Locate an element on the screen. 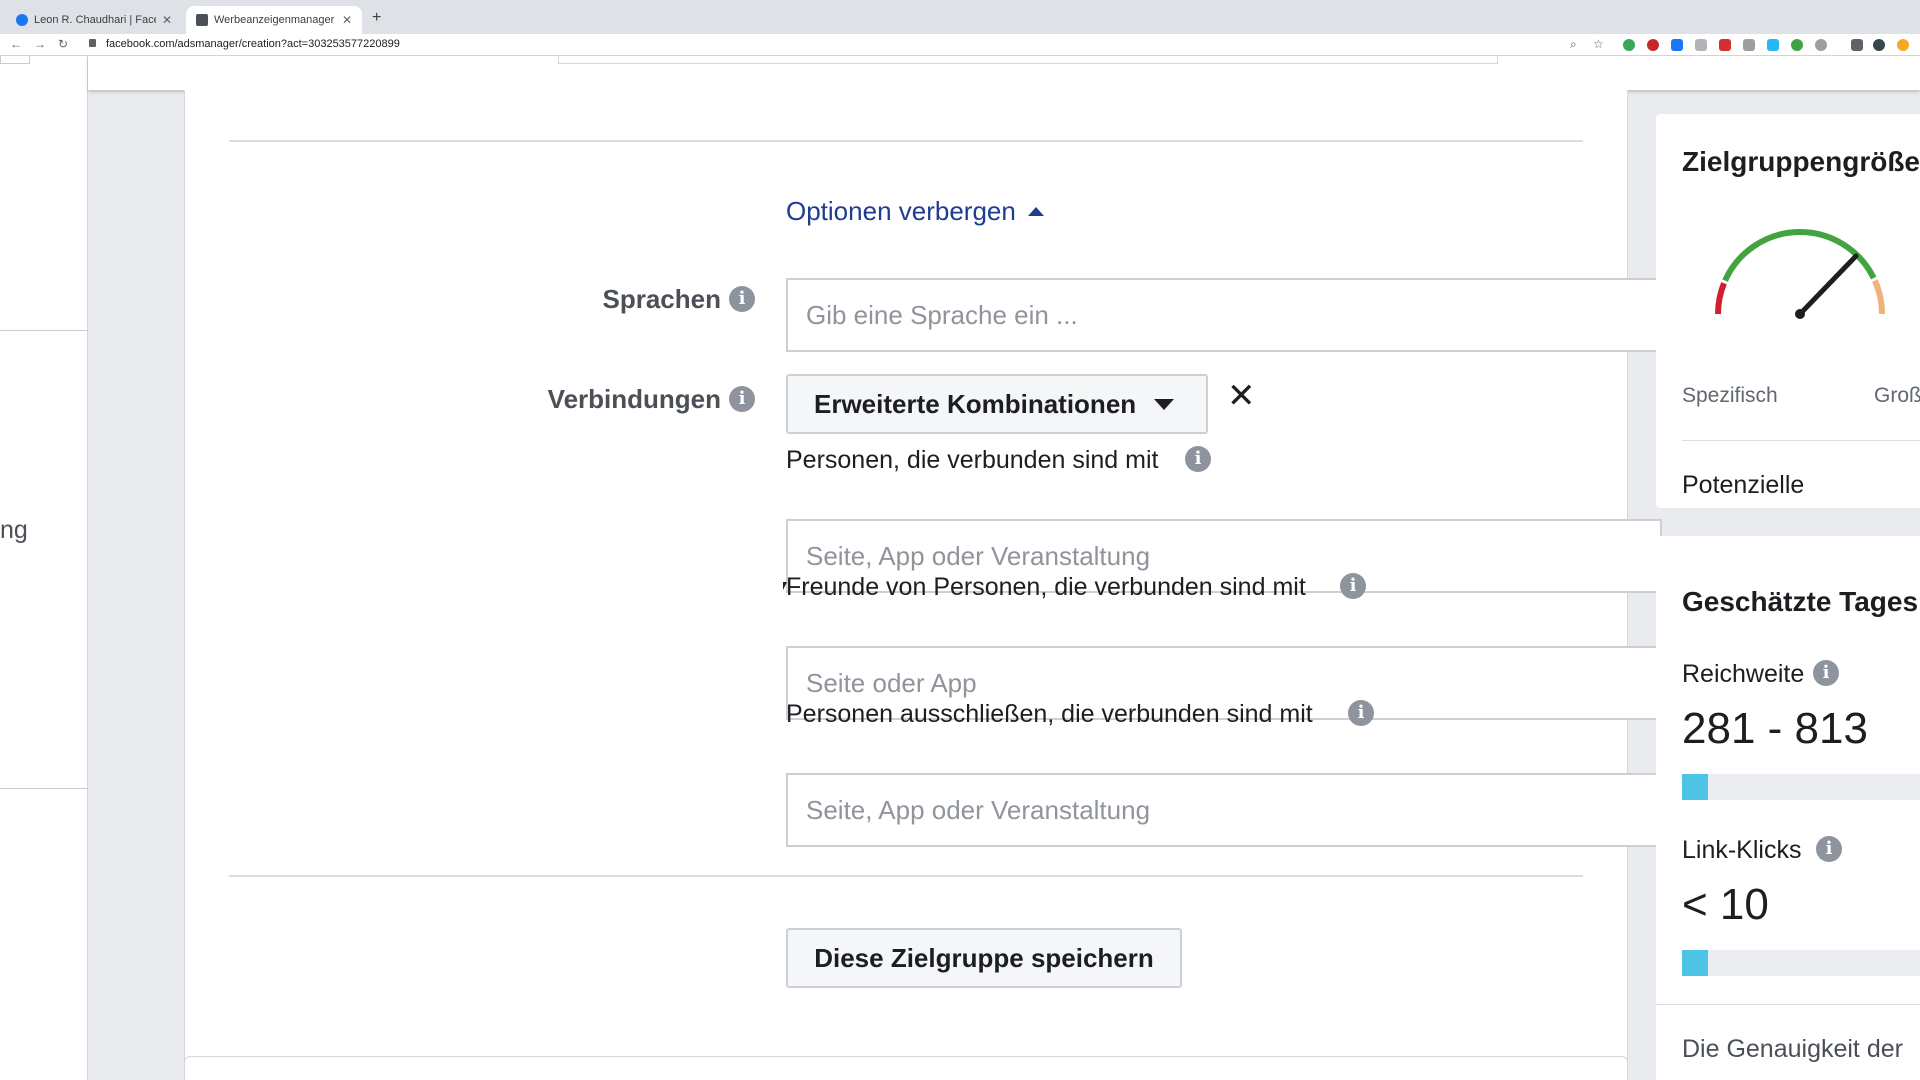 The width and height of the screenshot is (1920, 1080). next-card is located at coordinates (906, 1068).